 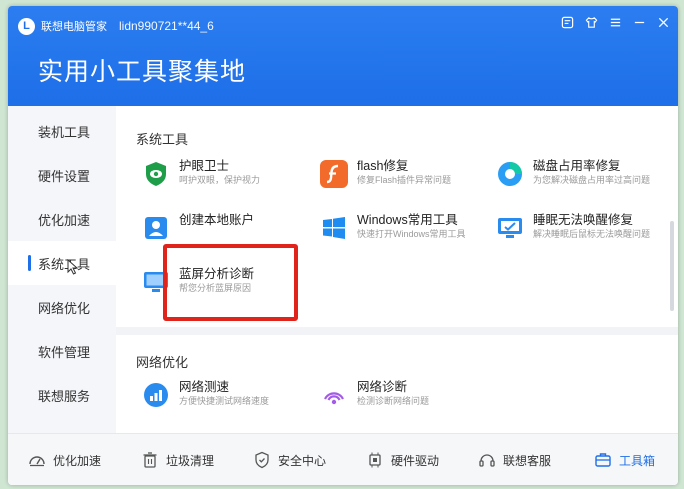 I want to click on section-title-network: 网络优化, so click(x=162, y=362).